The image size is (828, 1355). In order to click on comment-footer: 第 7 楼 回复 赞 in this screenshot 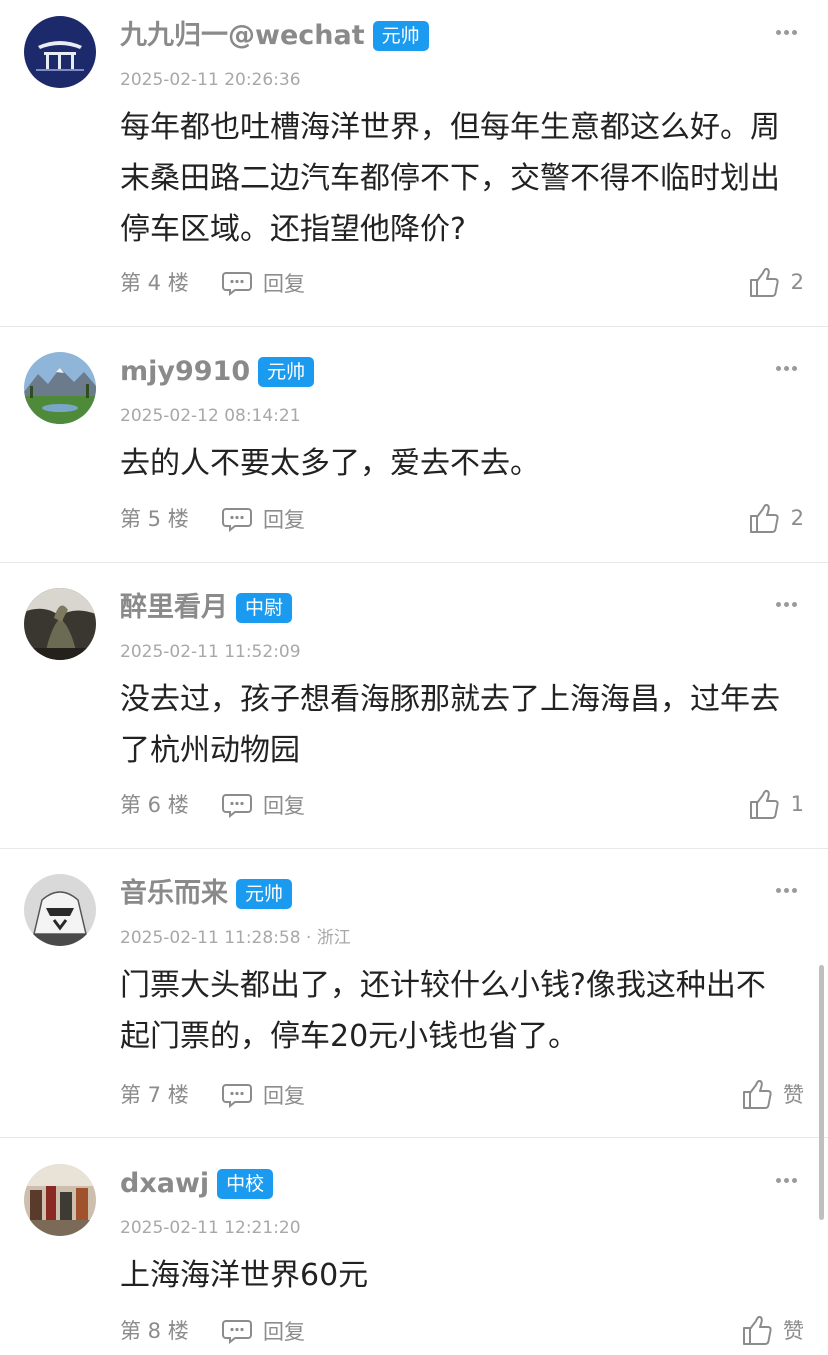, I will do `click(462, 1094)`.